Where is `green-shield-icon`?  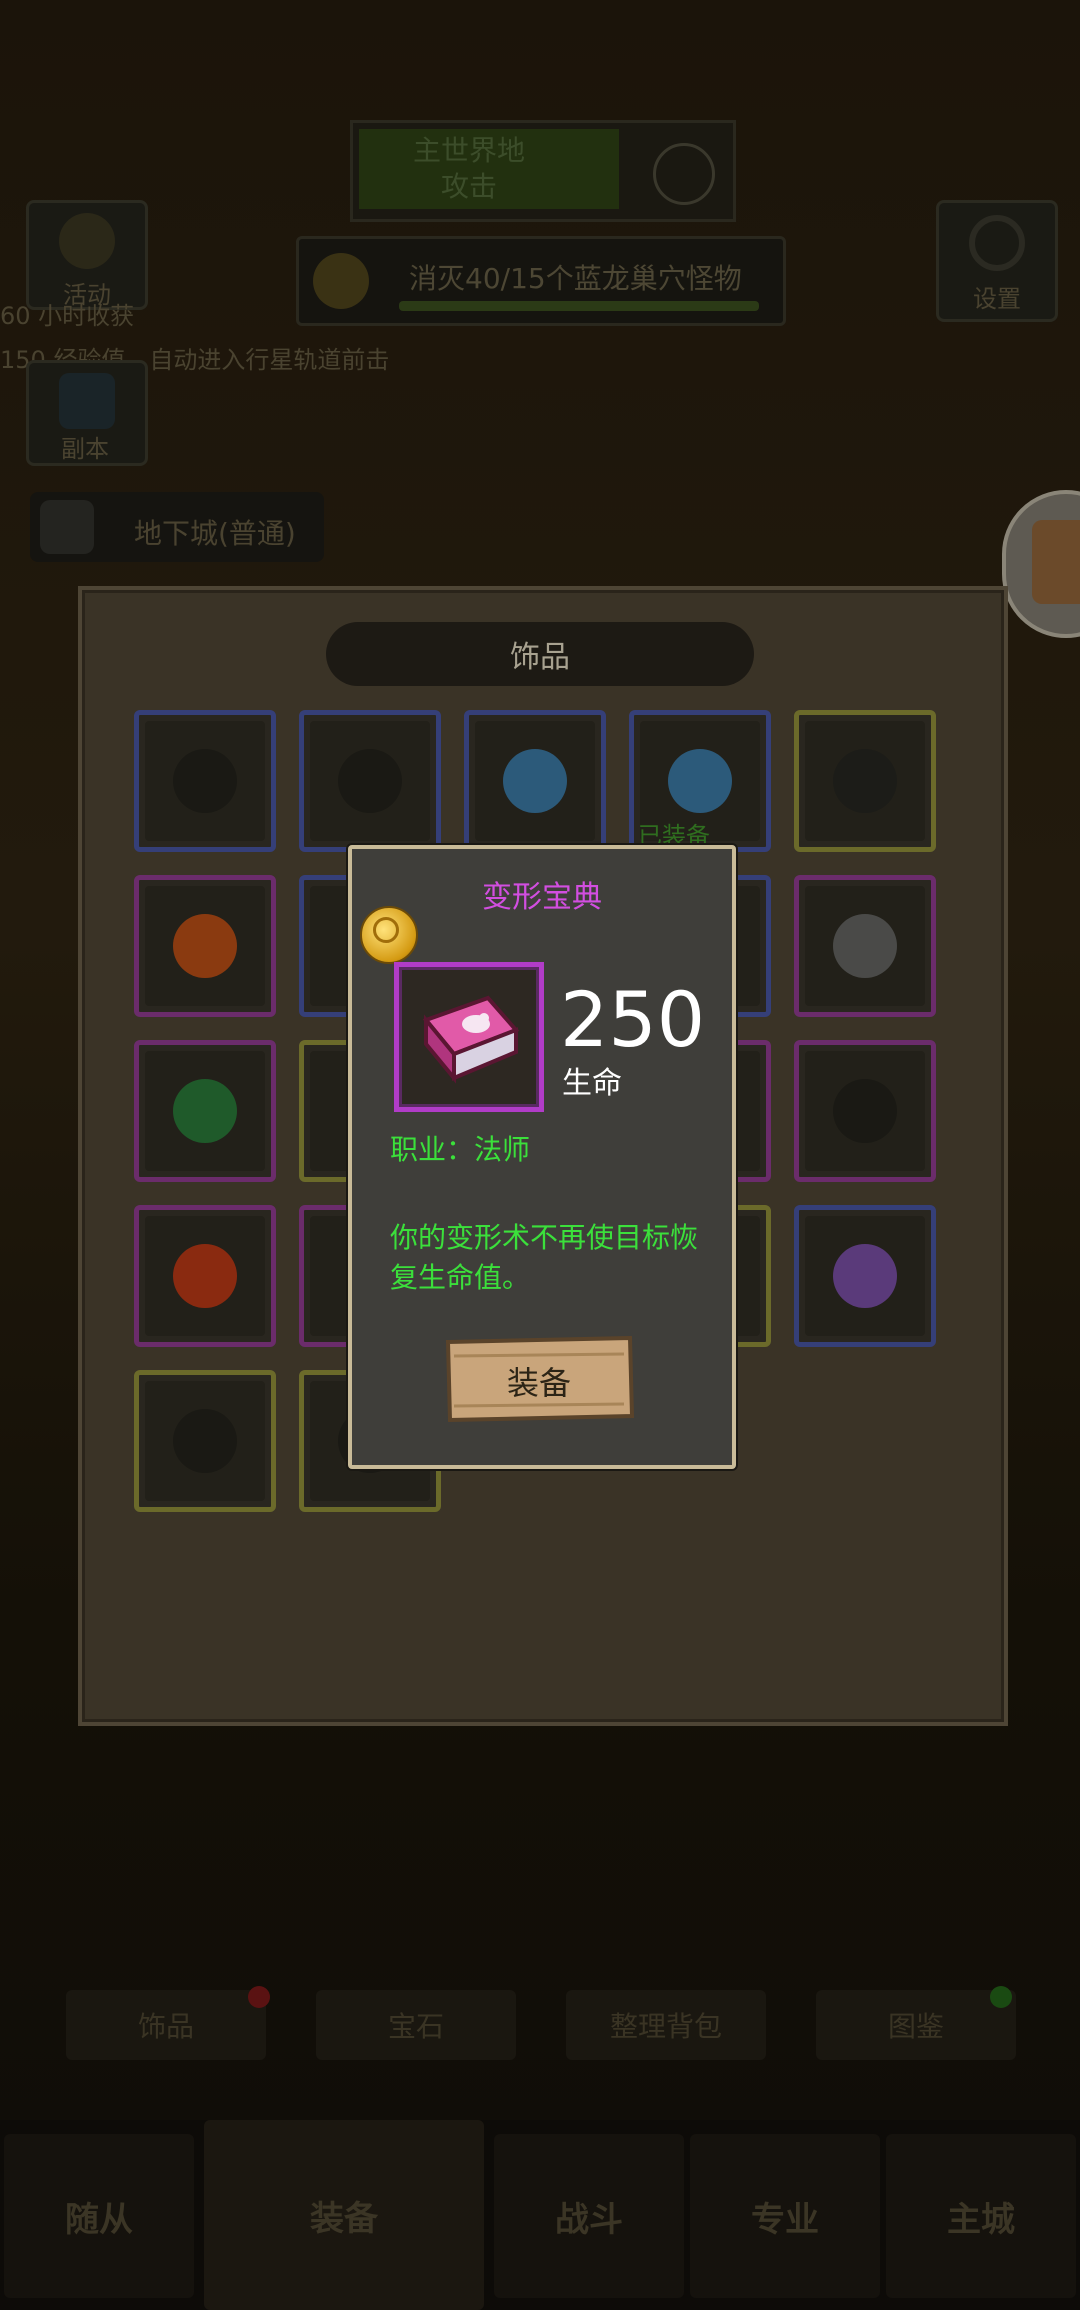 green-shield-icon is located at coordinates (205, 1111).